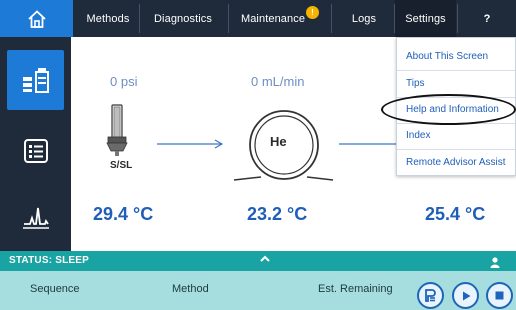  I want to click on flow-arrow-icon, so click(190, 144).